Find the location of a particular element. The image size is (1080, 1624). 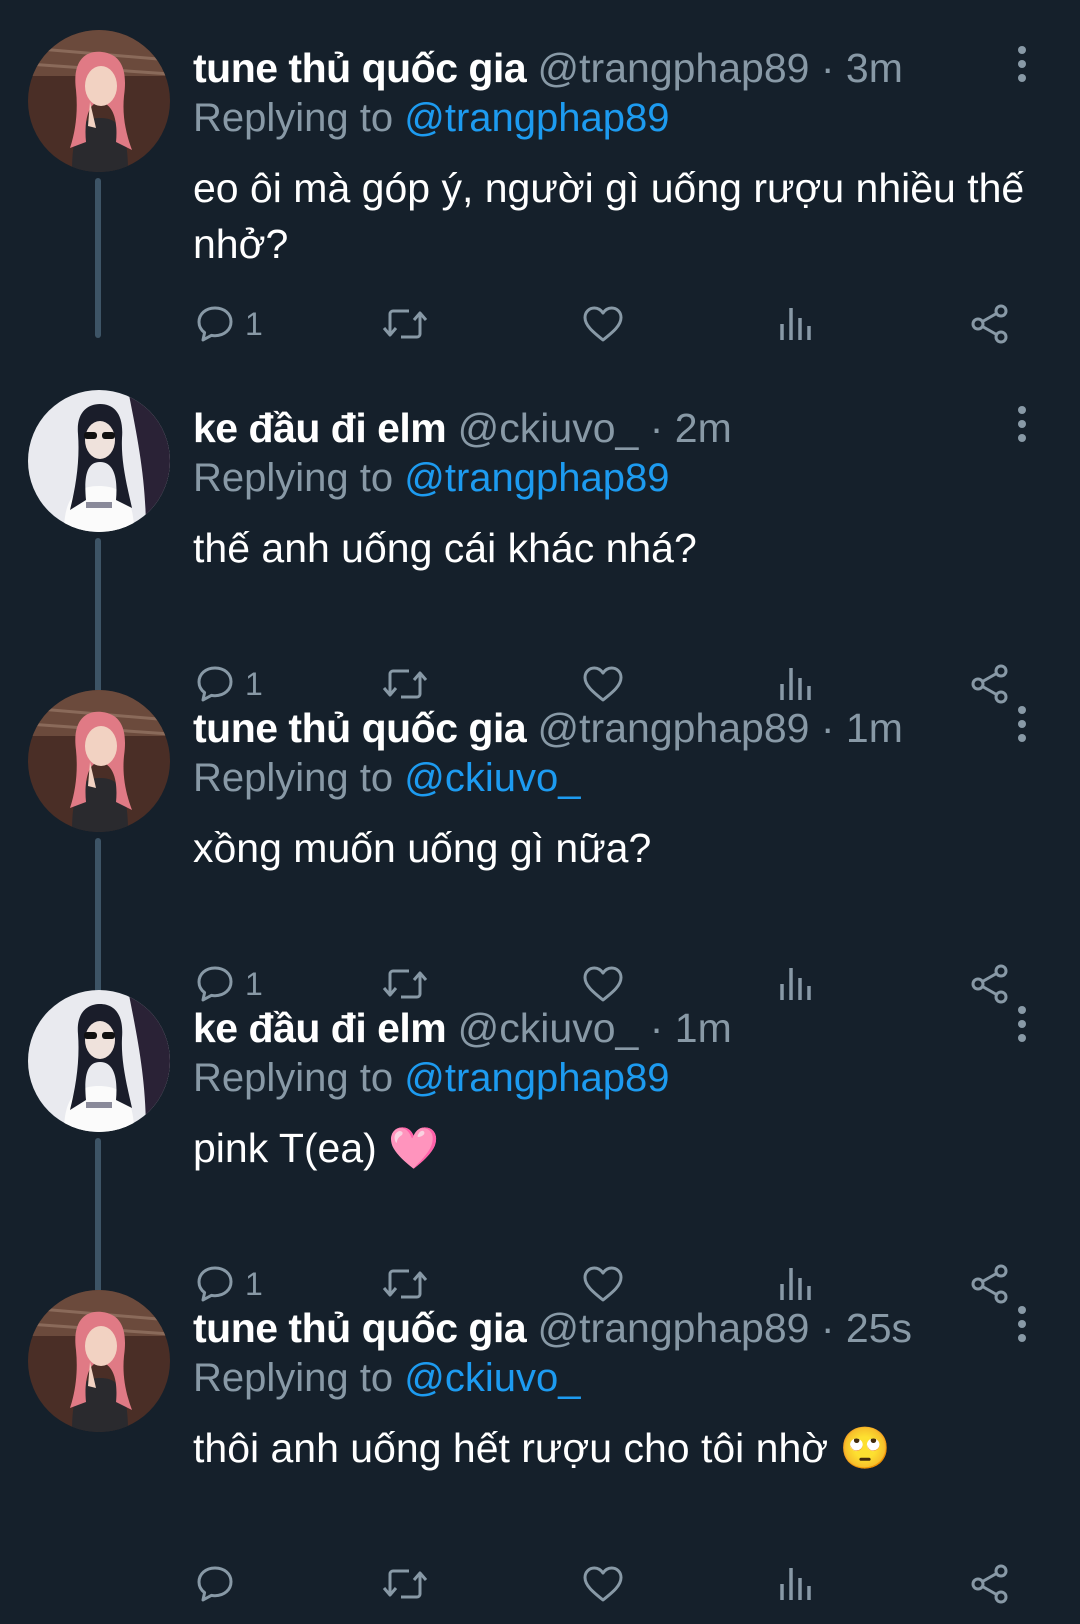

reply-button is located at coordinates (215, 1584).